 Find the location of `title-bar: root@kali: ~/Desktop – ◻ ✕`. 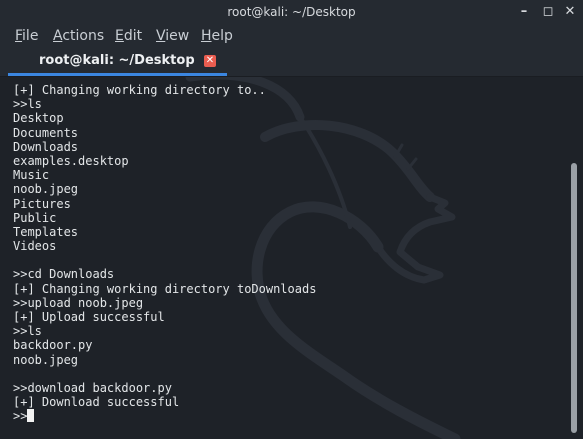

title-bar: root@kali: ~/Desktop – ◻ ✕ is located at coordinates (291, 12).